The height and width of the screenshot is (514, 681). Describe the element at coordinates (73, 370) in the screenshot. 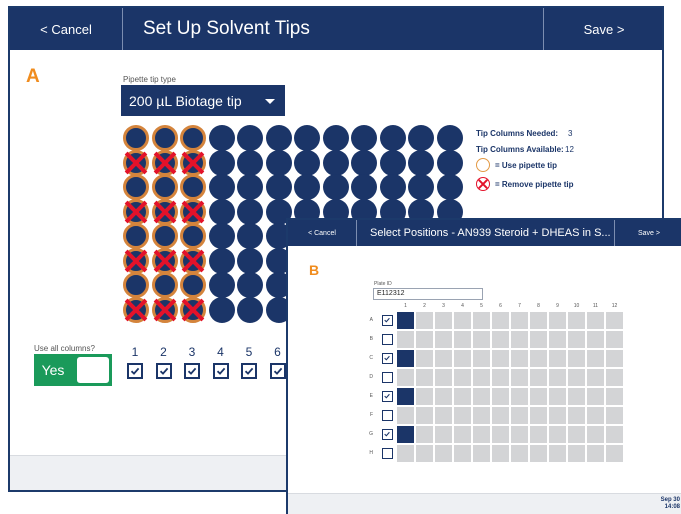

I see `use-all-columns-toggle: Yes` at that location.